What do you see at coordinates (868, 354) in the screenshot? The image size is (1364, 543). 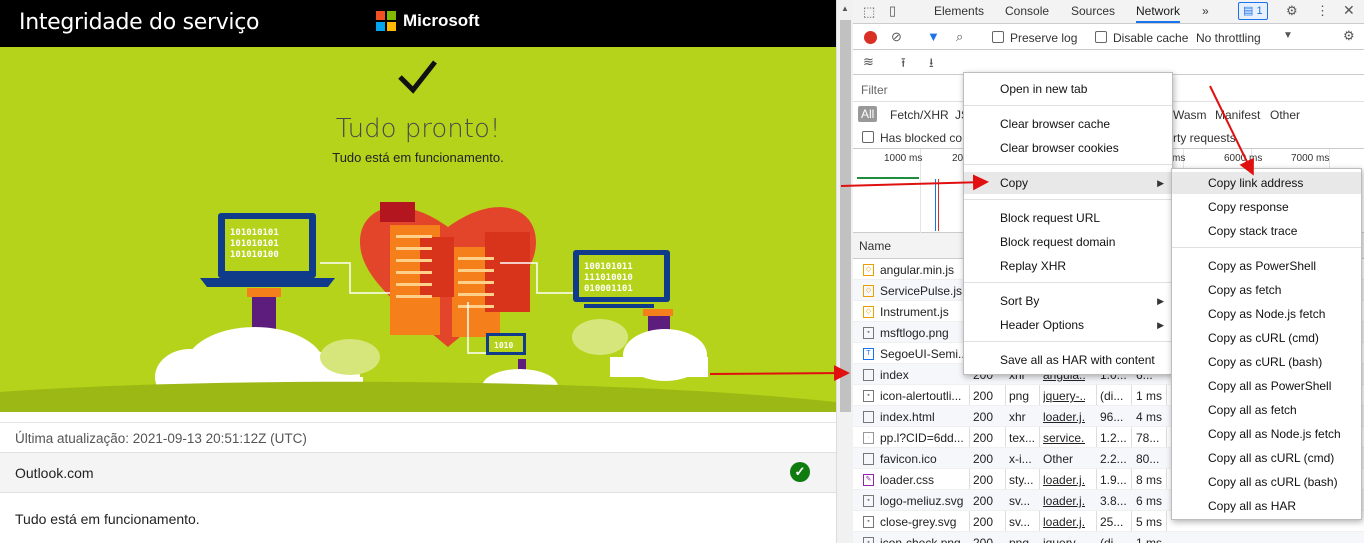 I see `file-type-icon: T` at bounding box center [868, 354].